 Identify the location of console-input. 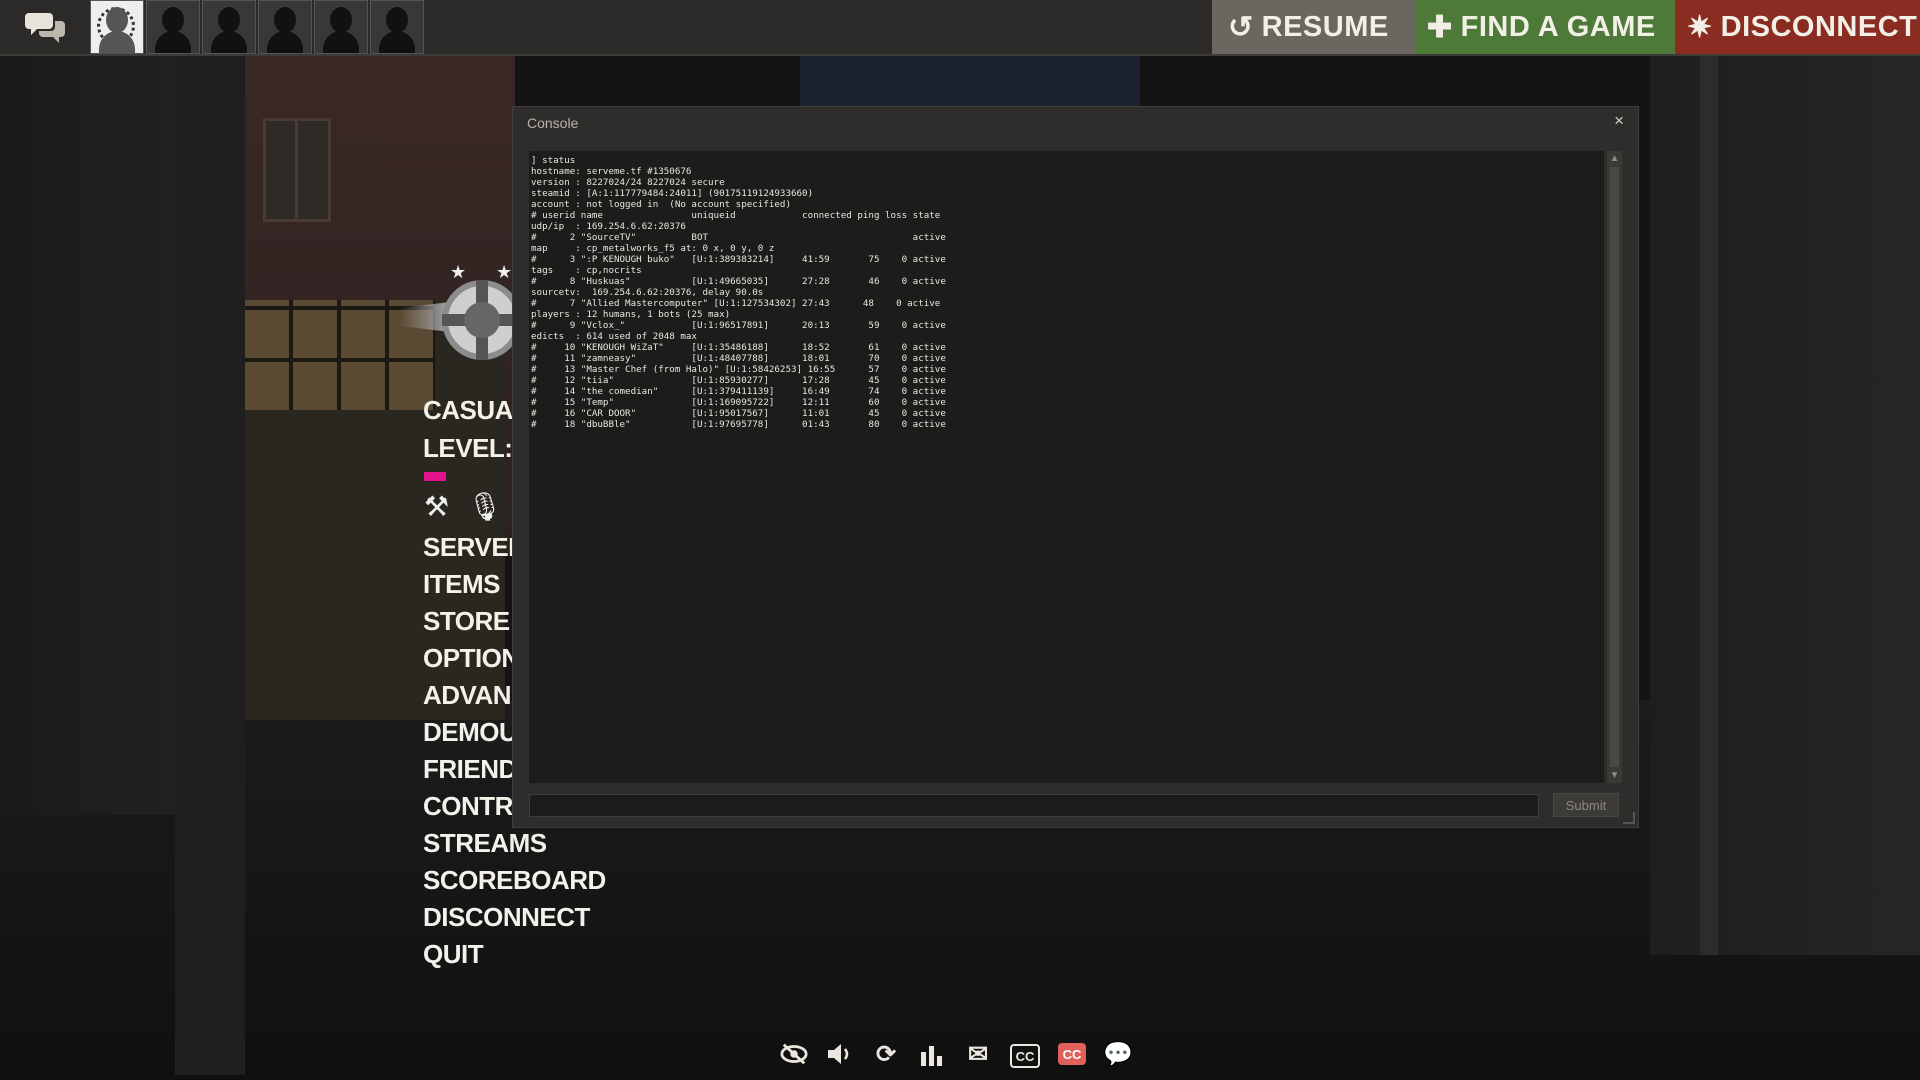
(1034, 805).